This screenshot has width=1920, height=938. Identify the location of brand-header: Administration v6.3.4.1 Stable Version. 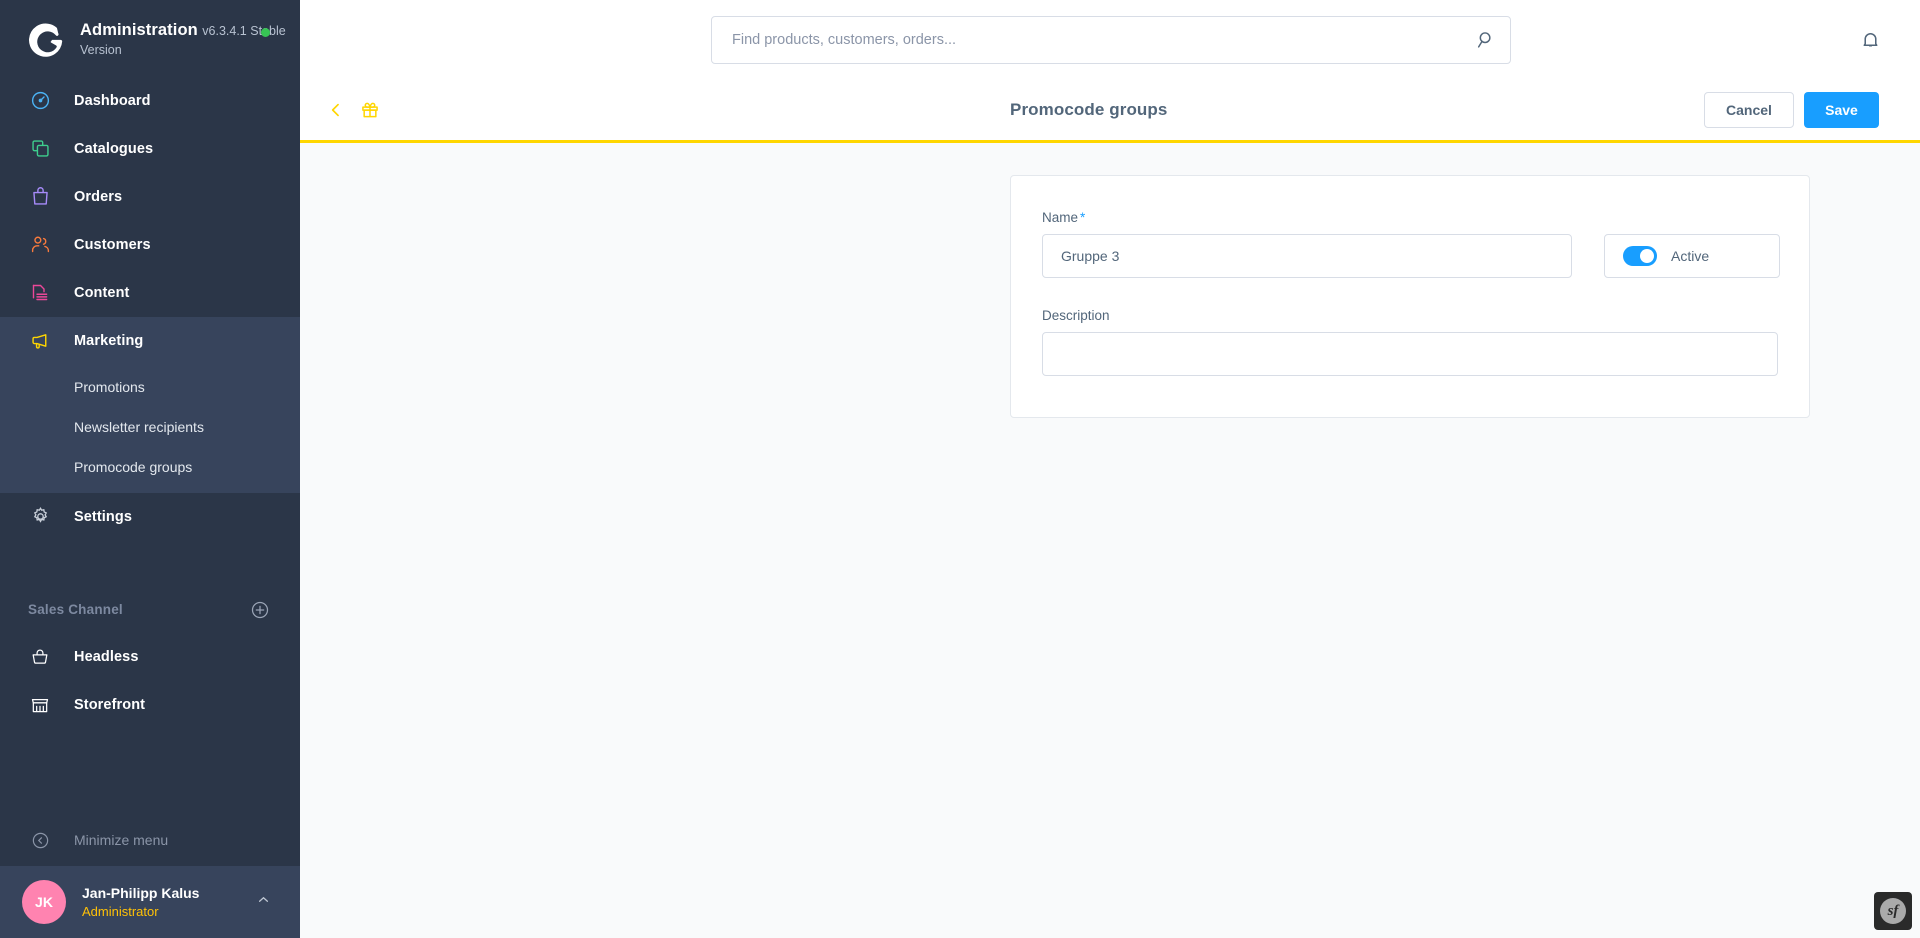
(150, 38).